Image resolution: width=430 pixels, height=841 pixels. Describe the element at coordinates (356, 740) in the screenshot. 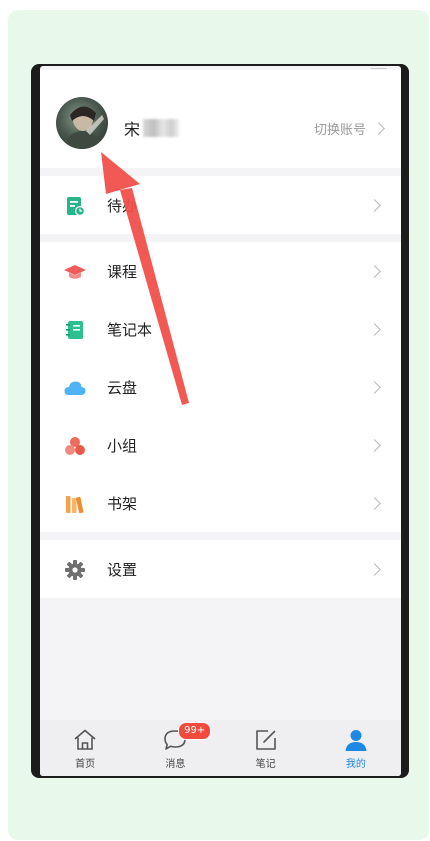

I see `person-icon` at that location.